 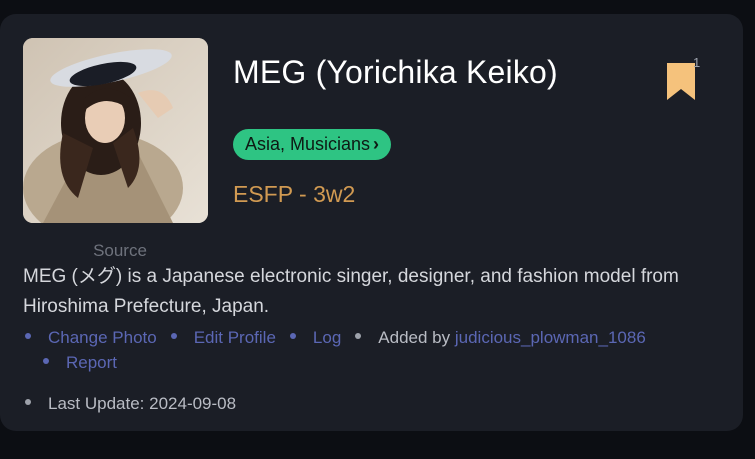 What do you see at coordinates (395, 72) in the screenshot?
I see `profile-name: MEG (Yorichika Keiko)` at bounding box center [395, 72].